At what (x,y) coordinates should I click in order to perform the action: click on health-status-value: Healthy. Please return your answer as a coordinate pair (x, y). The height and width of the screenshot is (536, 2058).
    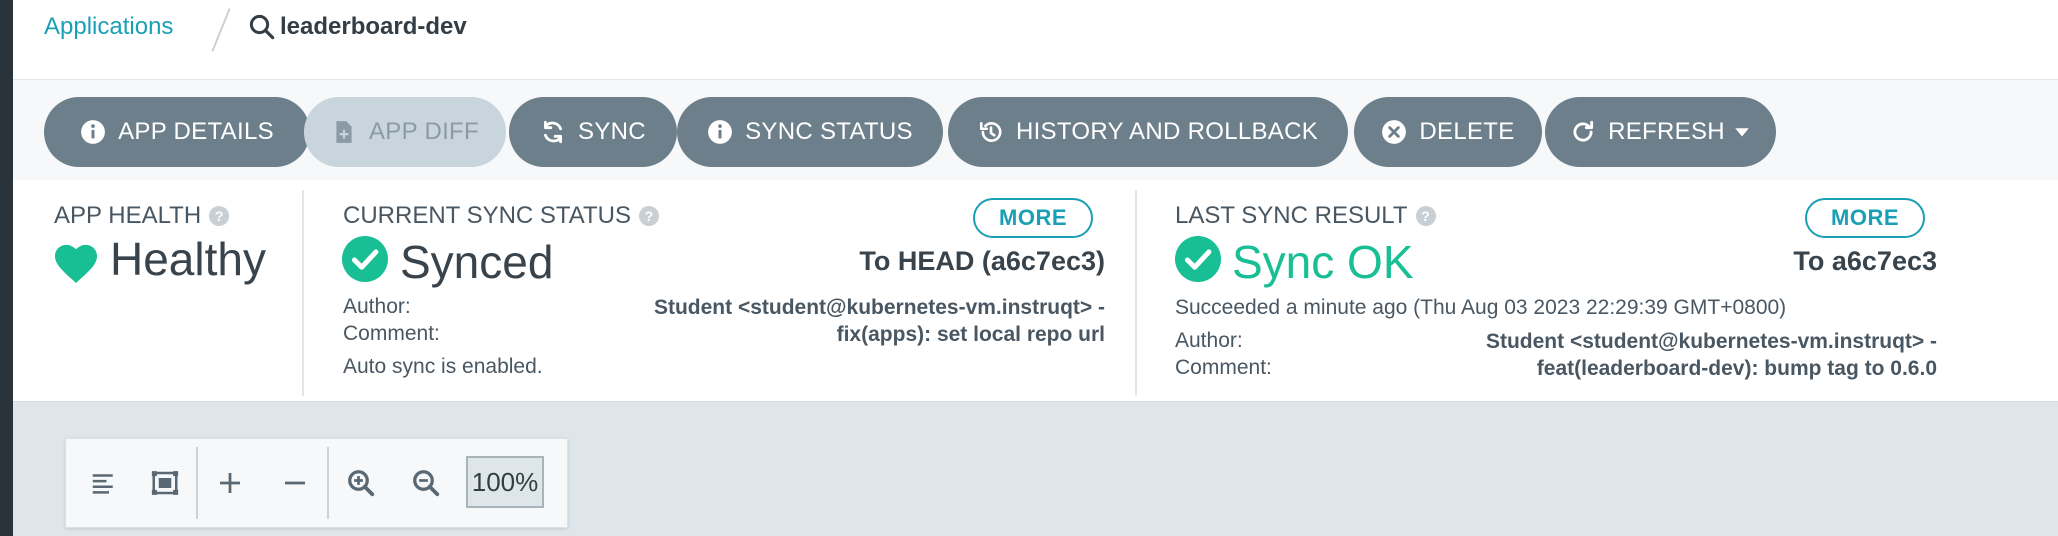
    Looking at the image, I should click on (188, 259).